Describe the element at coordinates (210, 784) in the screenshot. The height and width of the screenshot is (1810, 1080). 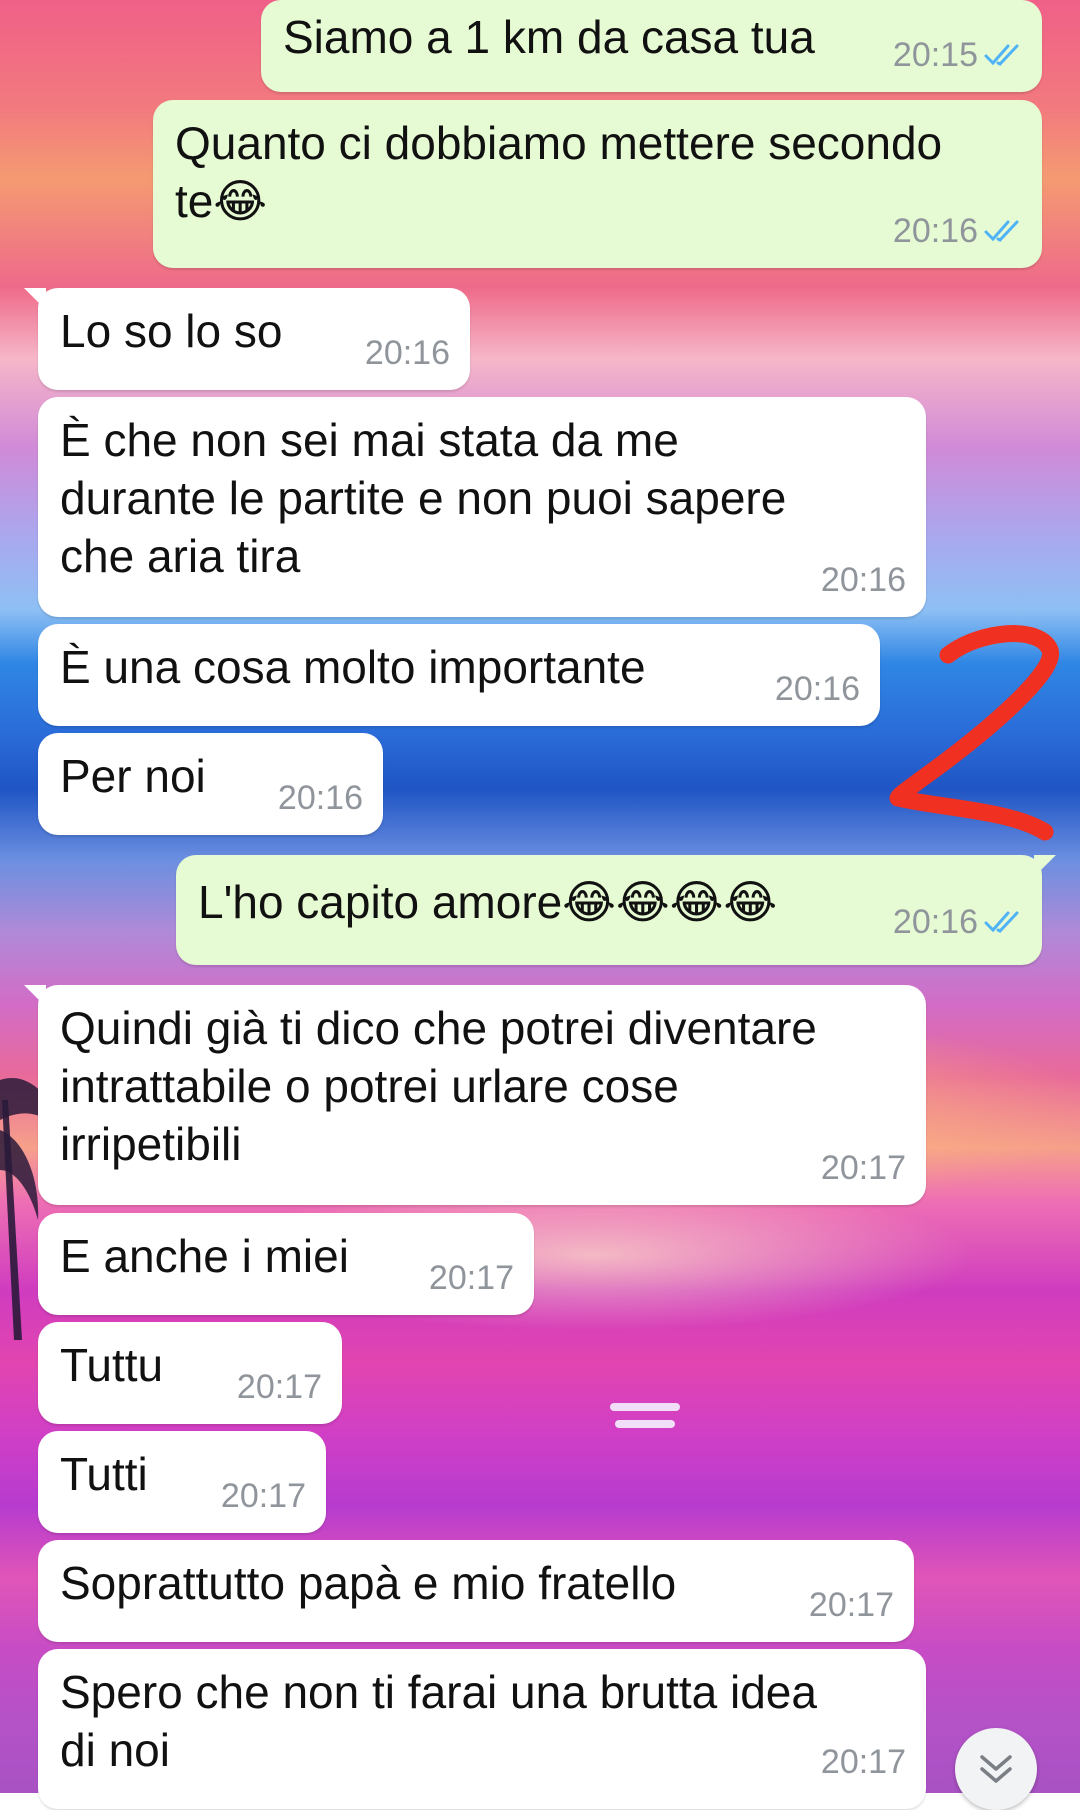
I see `incoming-message: Per noi 20:16` at that location.